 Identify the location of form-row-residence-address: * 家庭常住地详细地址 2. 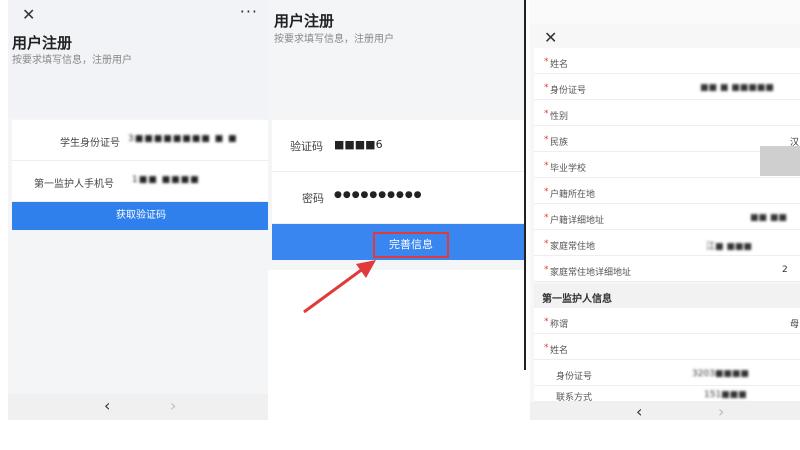
(667, 269).